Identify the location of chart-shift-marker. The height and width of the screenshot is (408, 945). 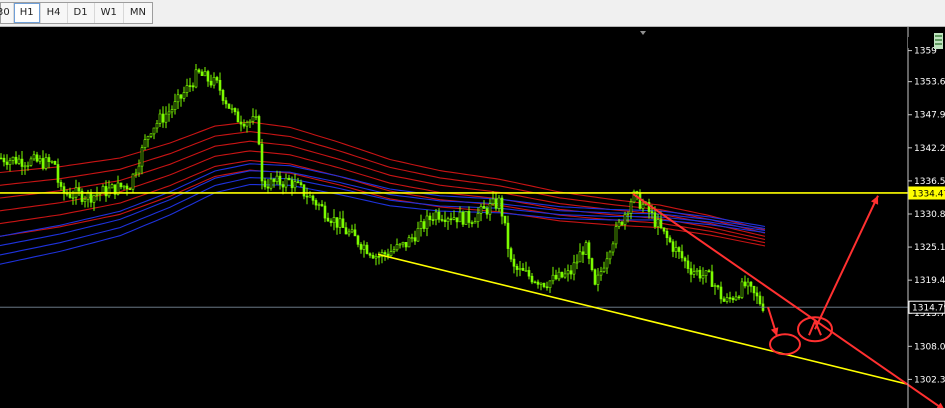
(643, 33).